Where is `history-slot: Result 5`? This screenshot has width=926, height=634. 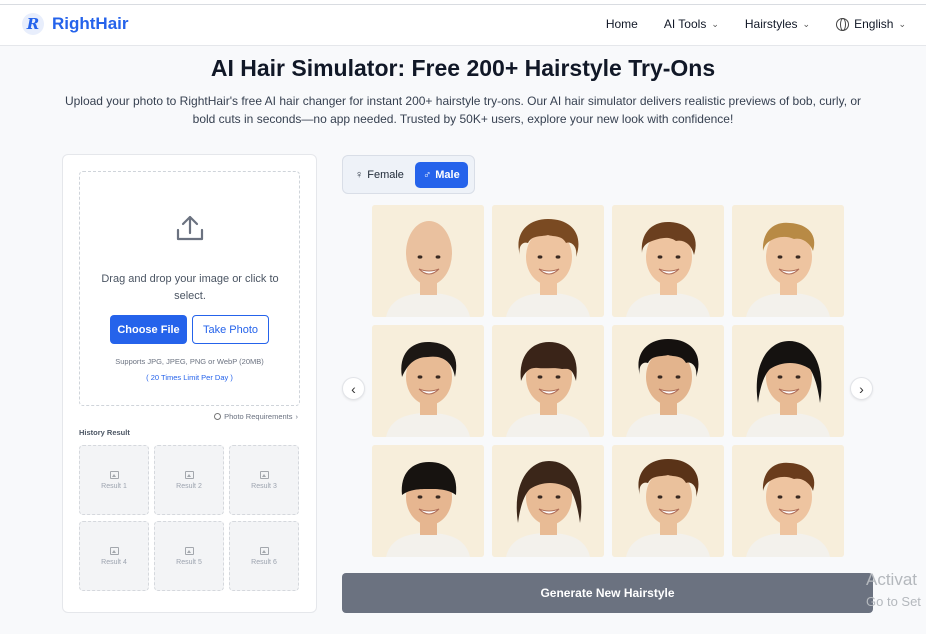 history-slot: Result 5 is located at coordinates (189, 556).